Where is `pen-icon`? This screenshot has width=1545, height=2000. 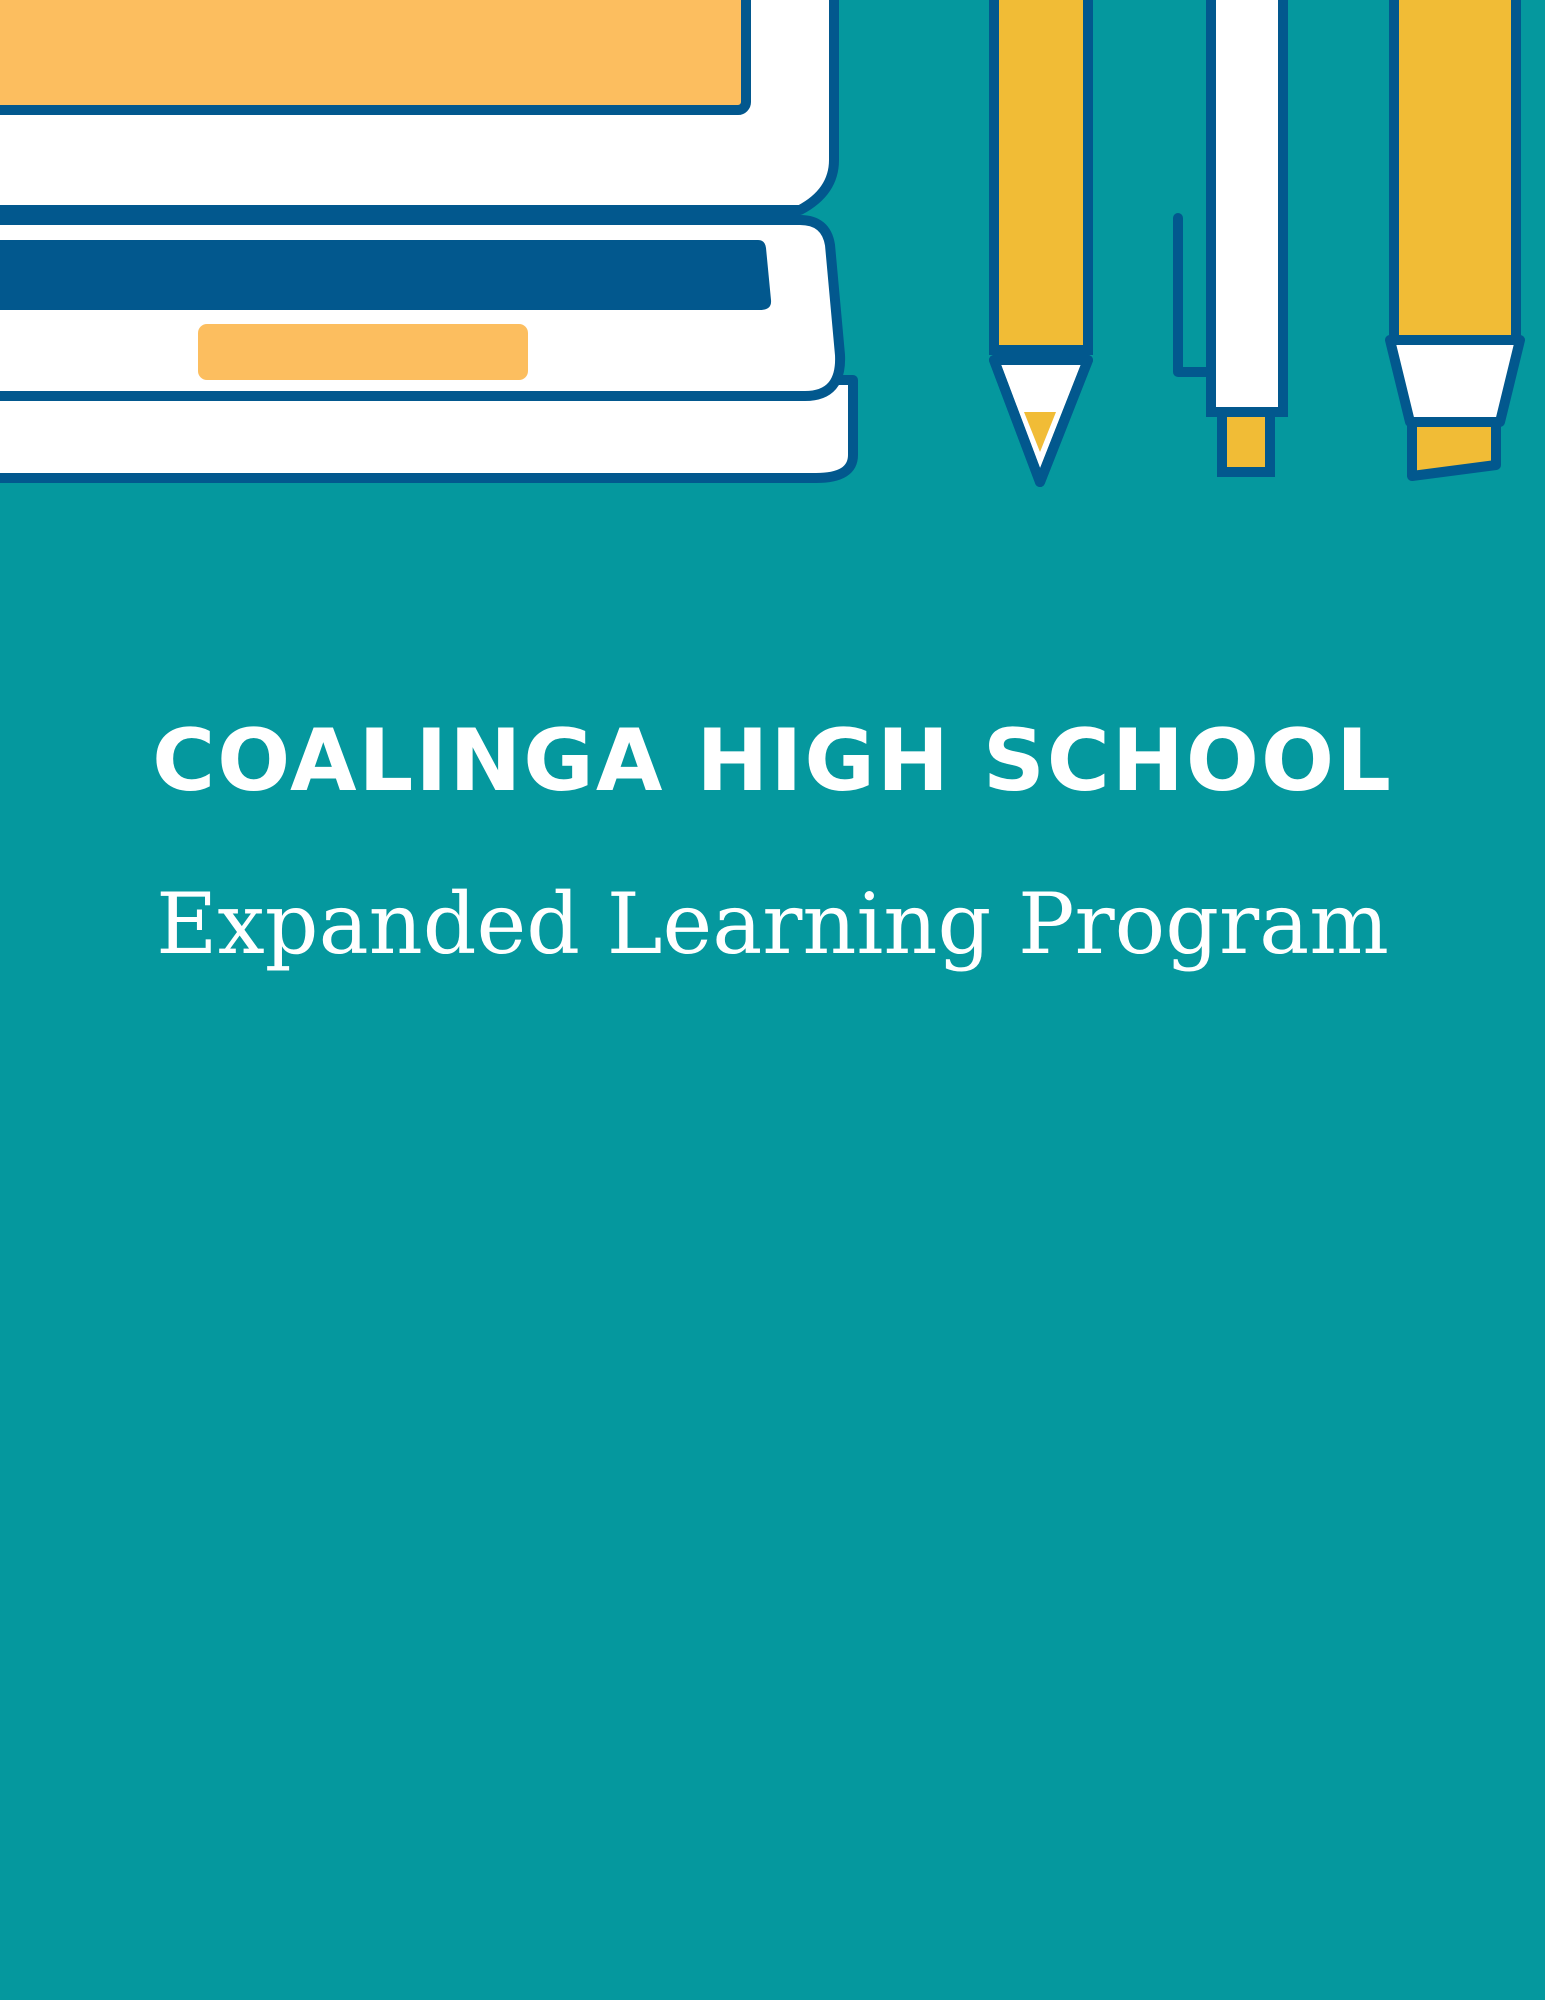 pen-icon is located at coordinates (1230, 238).